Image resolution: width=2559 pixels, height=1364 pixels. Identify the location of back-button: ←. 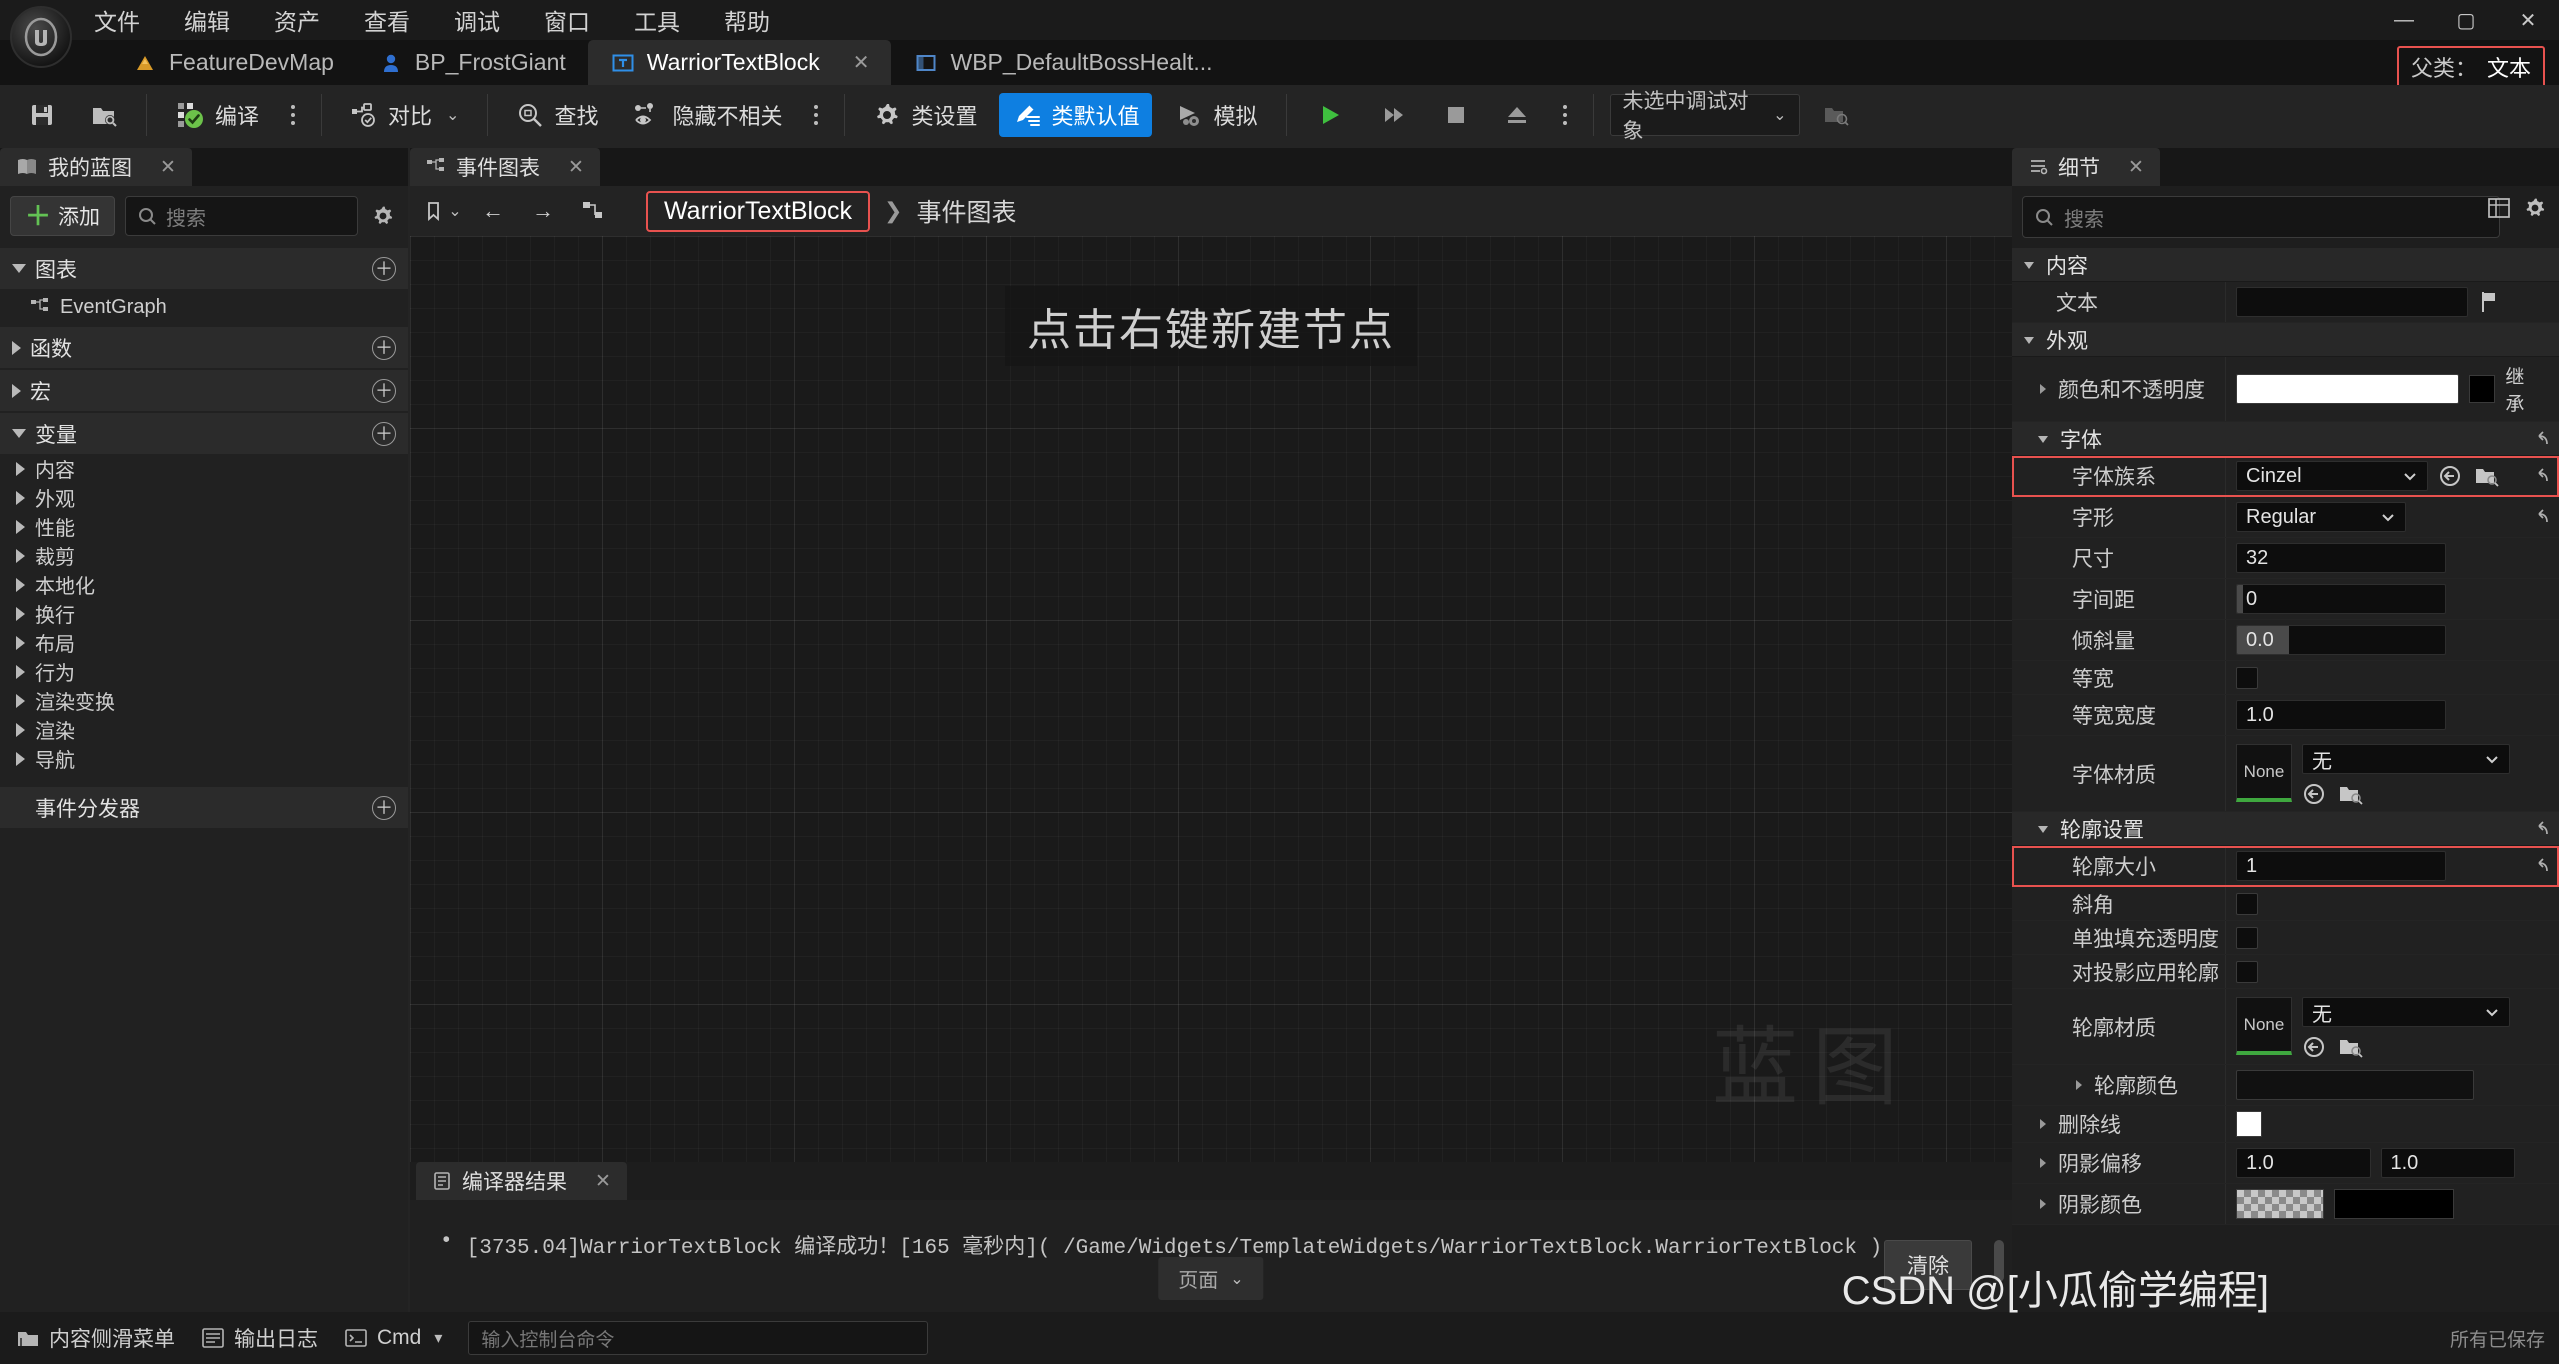
(493, 211).